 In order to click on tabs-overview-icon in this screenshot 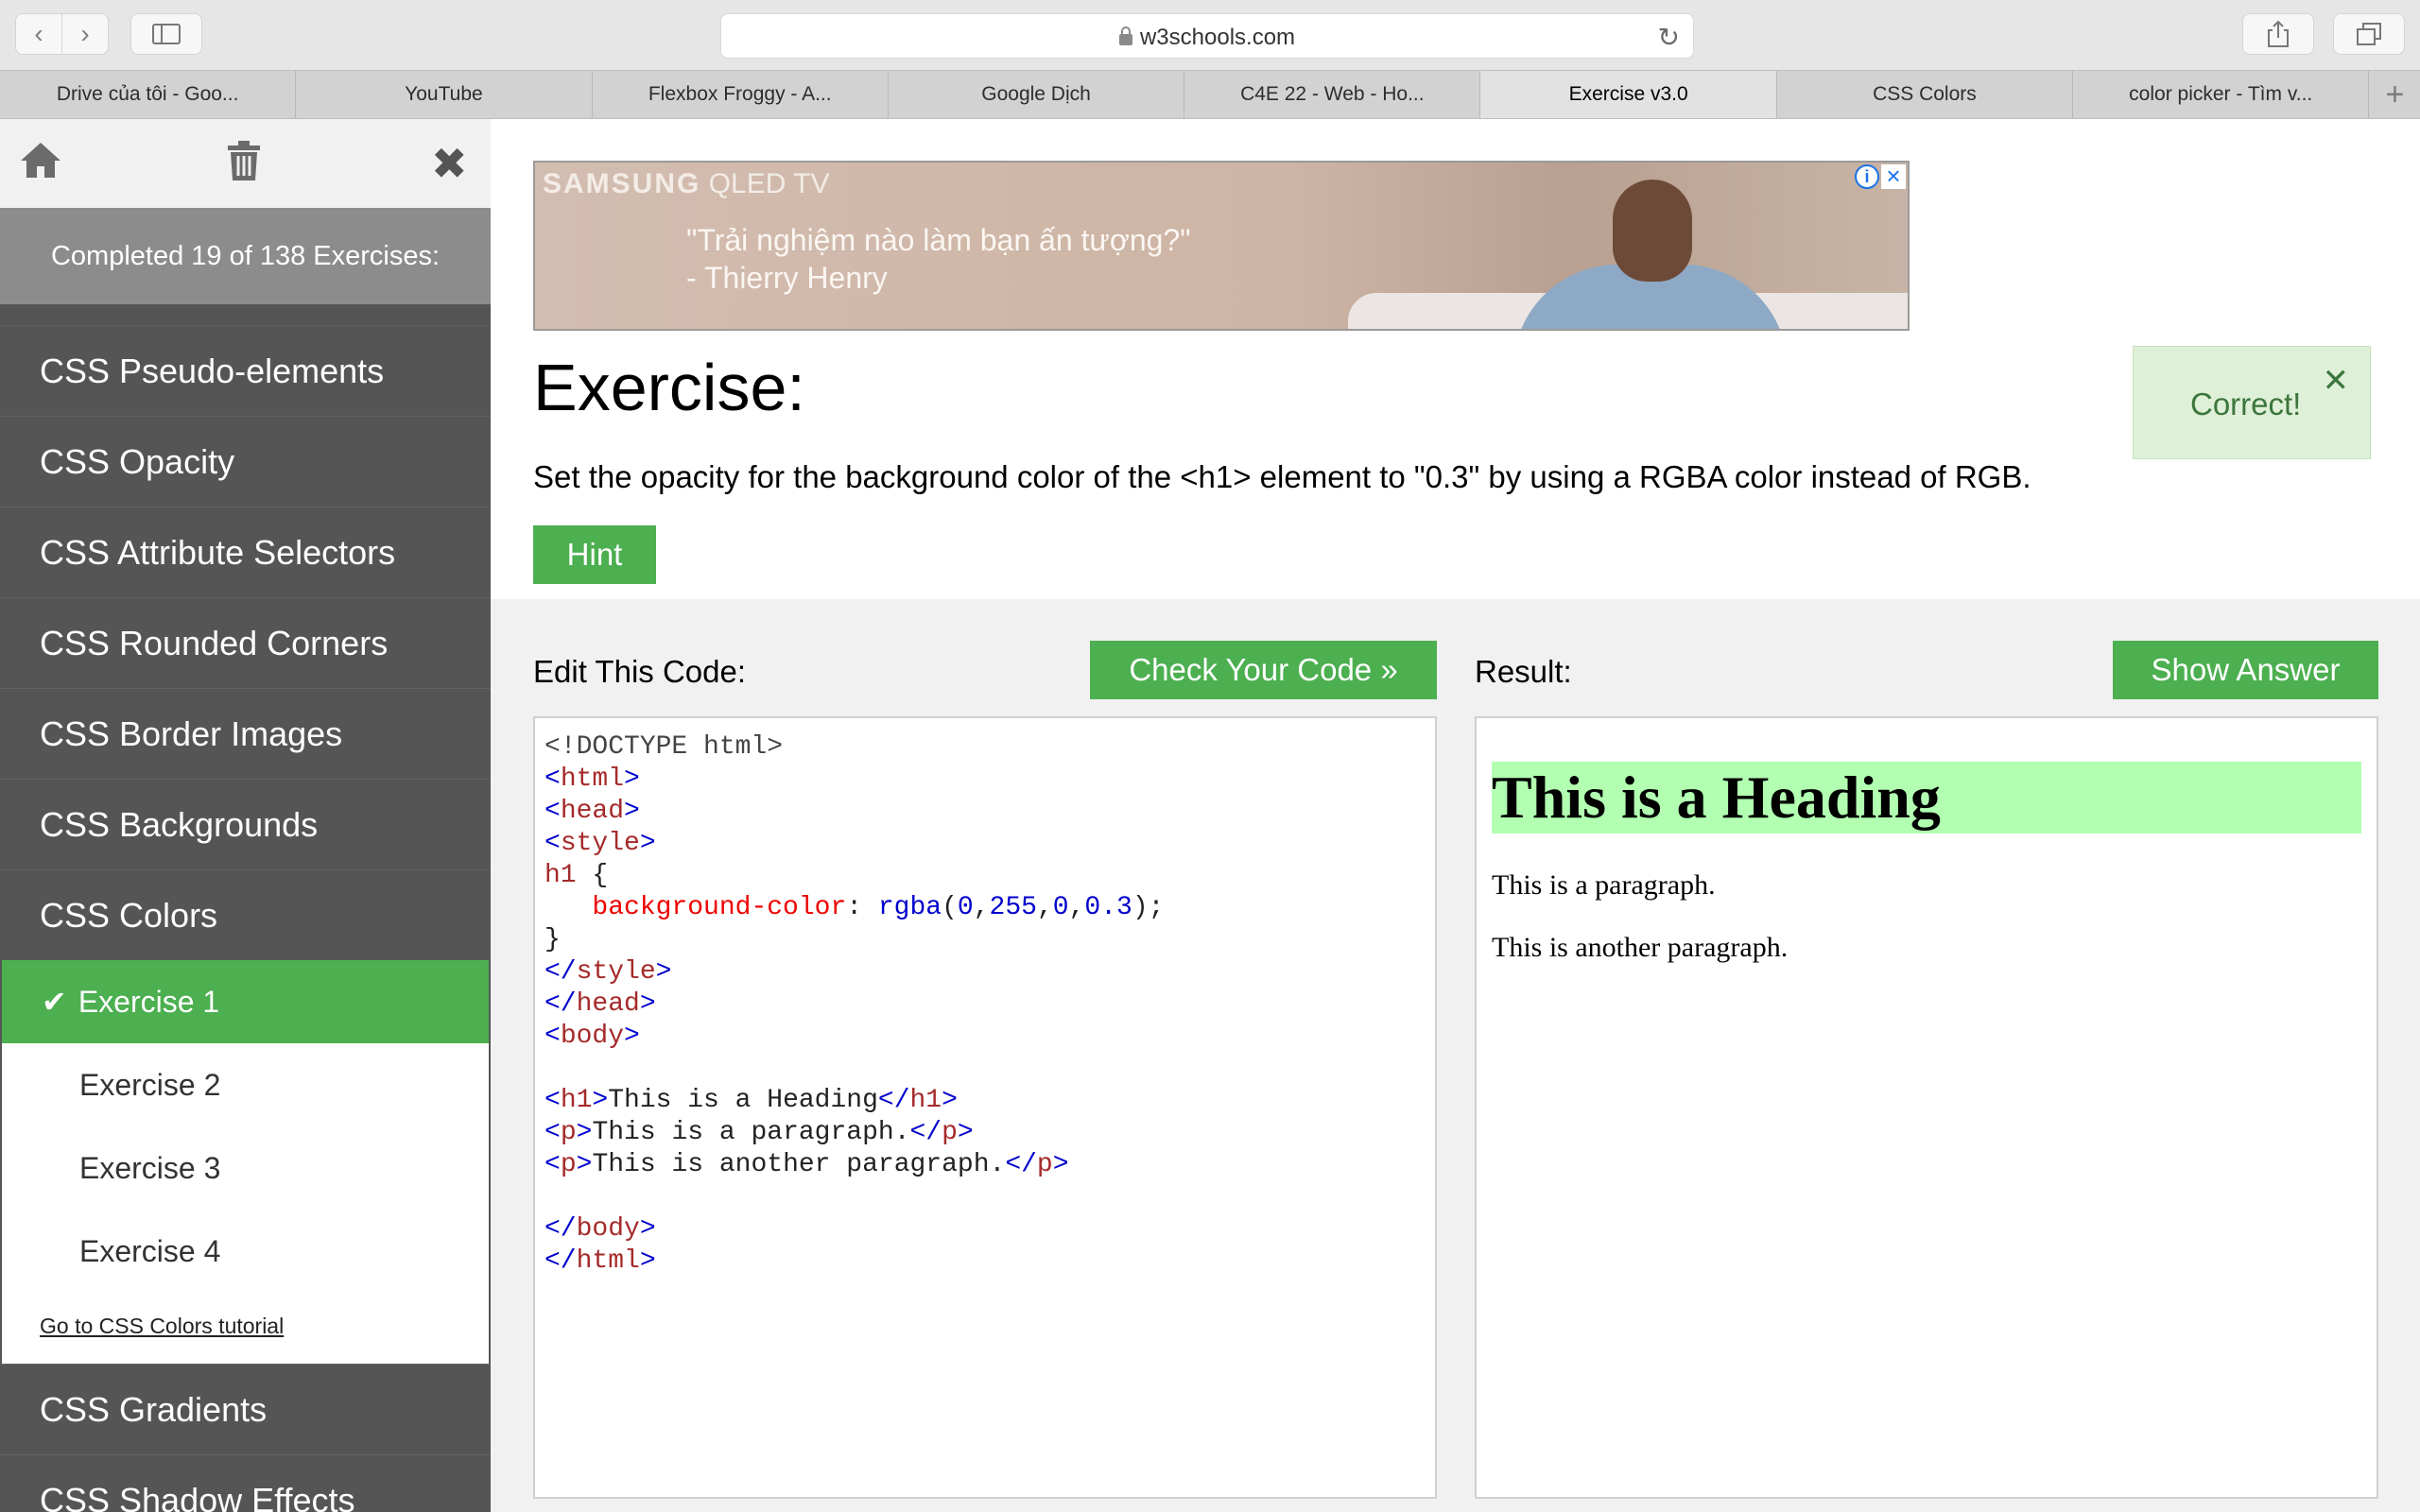, I will do `click(2369, 34)`.